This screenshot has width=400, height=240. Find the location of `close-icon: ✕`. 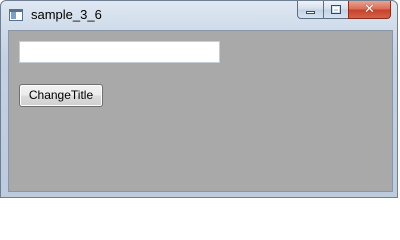

close-icon: ✕ is located at coordinates (369, 9).